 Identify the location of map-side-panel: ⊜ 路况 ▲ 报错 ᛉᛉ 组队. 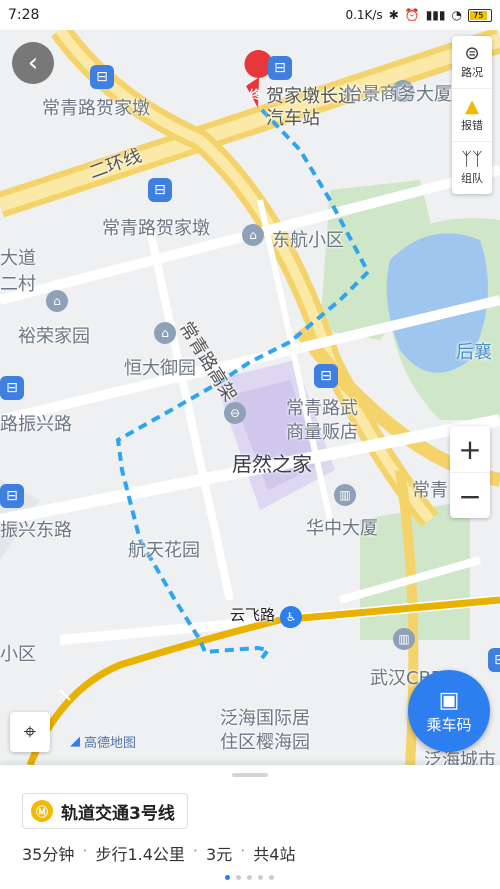
(472, 115).